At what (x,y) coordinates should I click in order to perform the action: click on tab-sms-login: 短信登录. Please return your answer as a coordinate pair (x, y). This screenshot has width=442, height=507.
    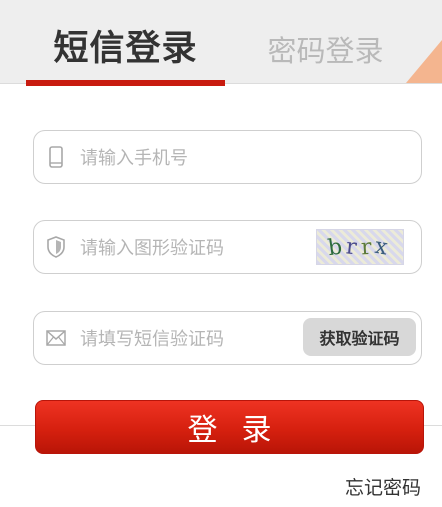
    Looking at the image, I should click on (125, 43).